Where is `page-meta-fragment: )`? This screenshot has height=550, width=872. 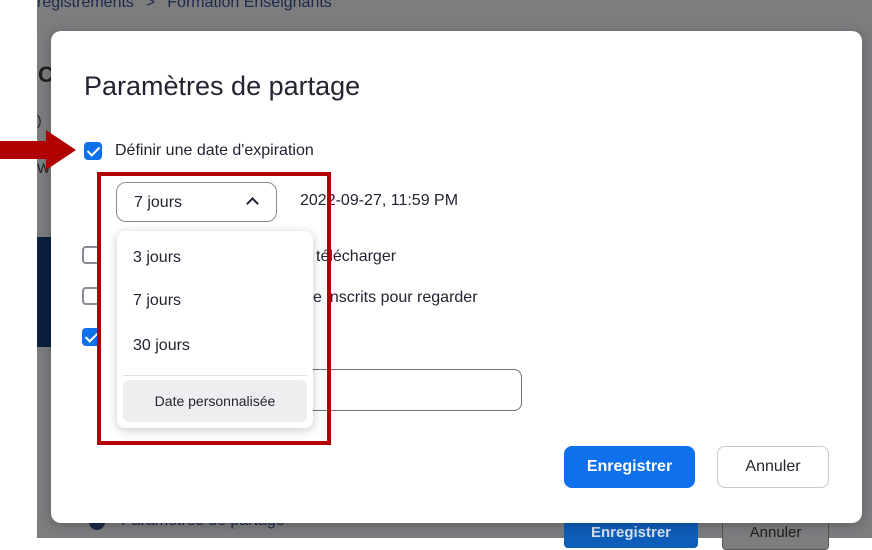
page-meta-fragment: ) is located at coordinates (39, 120).